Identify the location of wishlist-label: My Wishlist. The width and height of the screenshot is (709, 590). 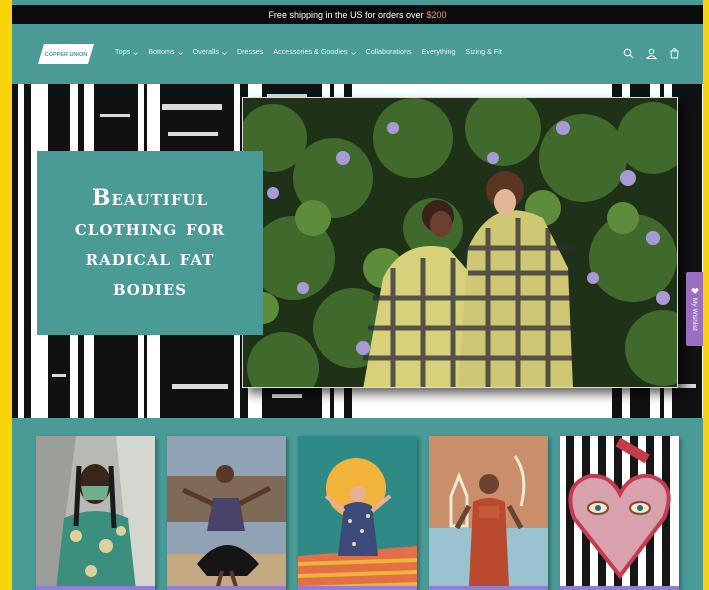
(694, 314).